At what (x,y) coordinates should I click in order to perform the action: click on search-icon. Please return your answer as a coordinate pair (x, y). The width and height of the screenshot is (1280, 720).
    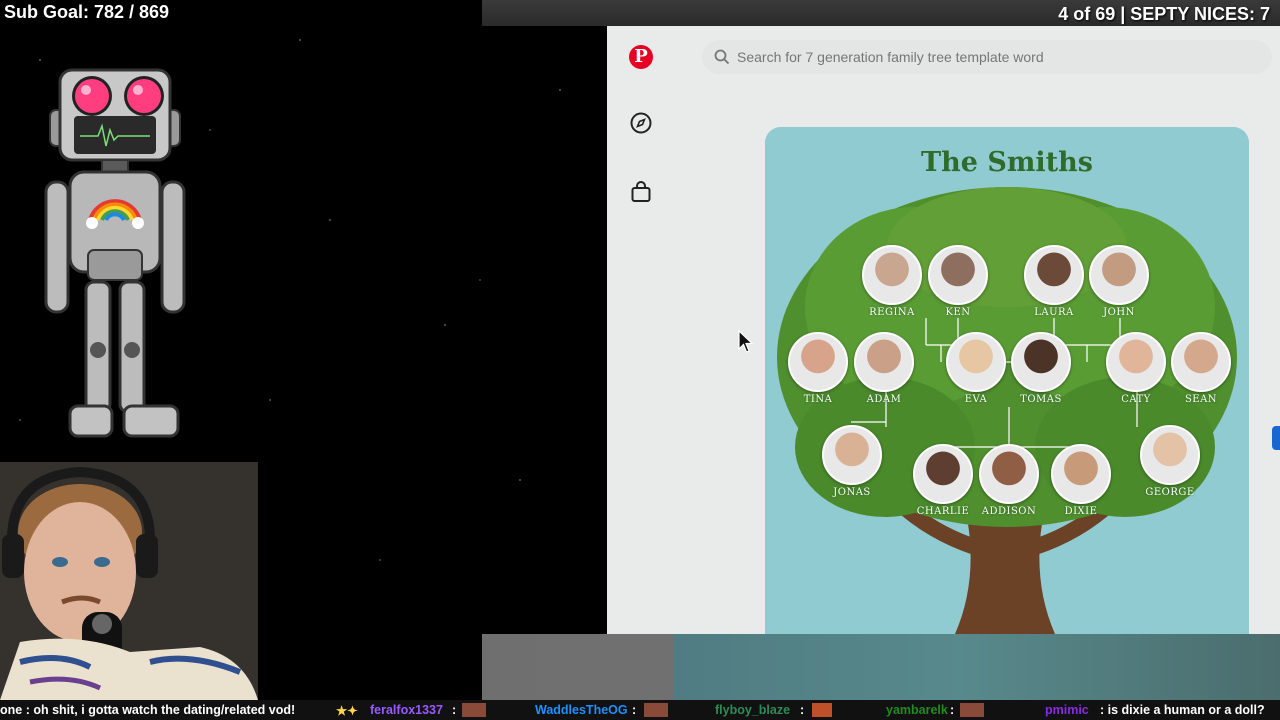
    Looking at the image, I should click on (722, 59).